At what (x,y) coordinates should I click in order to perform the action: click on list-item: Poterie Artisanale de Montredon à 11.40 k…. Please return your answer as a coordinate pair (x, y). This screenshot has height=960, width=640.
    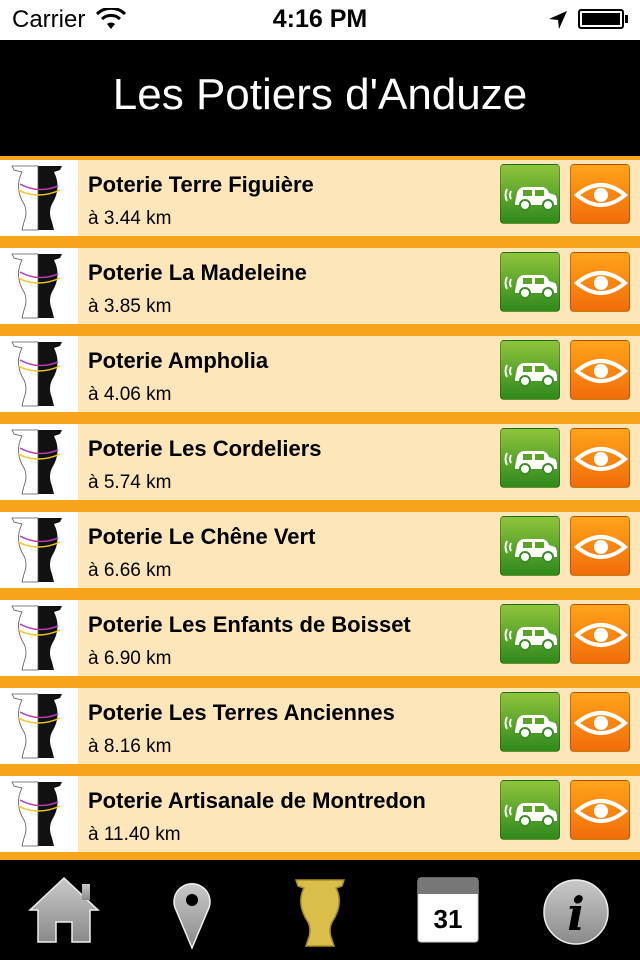
    Looking at the image, I should click on (320, 814).